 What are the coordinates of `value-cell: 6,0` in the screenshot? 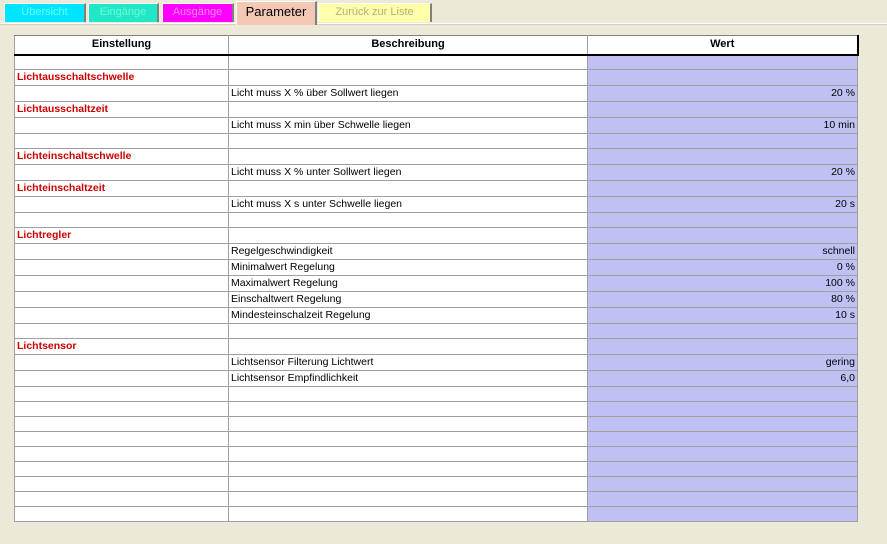 It's located at (722, 378).